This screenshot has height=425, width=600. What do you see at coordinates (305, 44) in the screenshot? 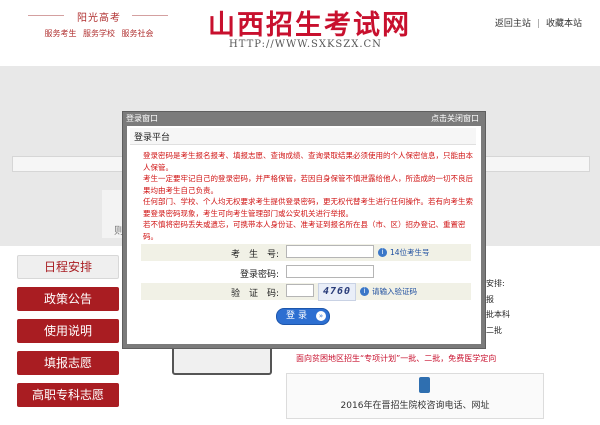
I see `site-url: HTTP://WWW.SXKSZX.CN` at bounding box center [305, 44].